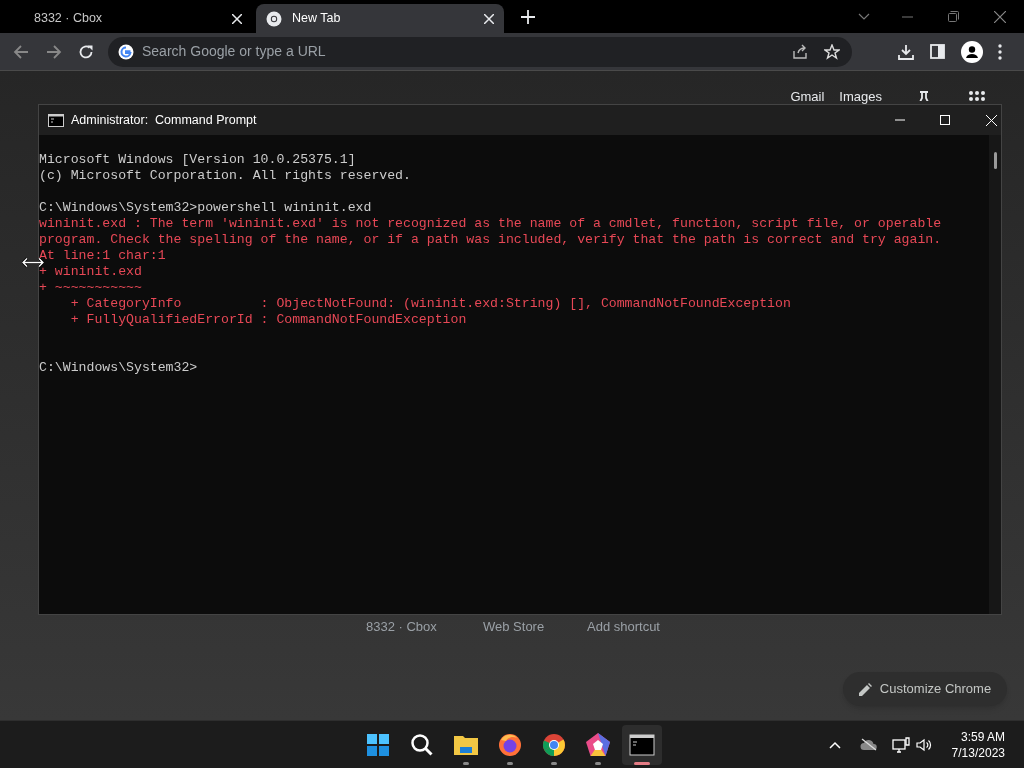 This screenshot has height=768, width=1024. What do you see at coordinates (637, 627) in the screenshot?
I see `shortcut-label: Add shortcut` at bounding box center [637, 627].